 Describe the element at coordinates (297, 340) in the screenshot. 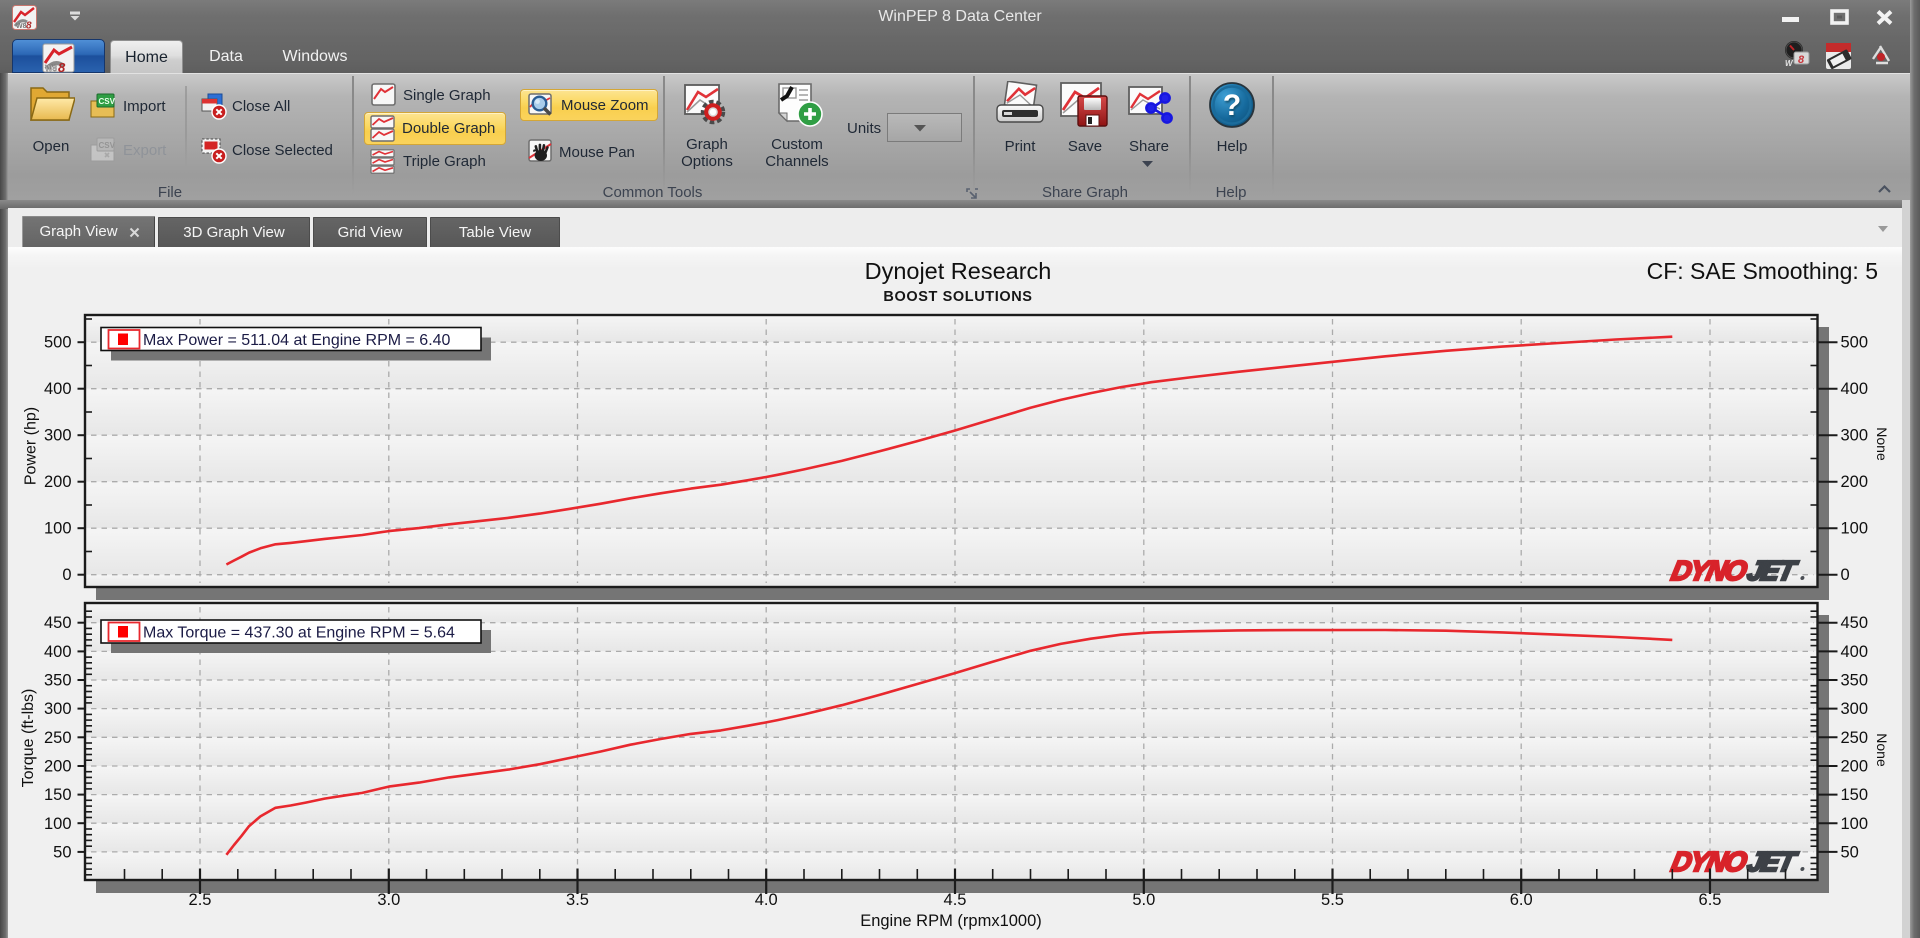

I see `svg-text:Max Power = 511.04 at Engine R: Max Power = 511.04 at Engine RPM = 6.40` at that location.